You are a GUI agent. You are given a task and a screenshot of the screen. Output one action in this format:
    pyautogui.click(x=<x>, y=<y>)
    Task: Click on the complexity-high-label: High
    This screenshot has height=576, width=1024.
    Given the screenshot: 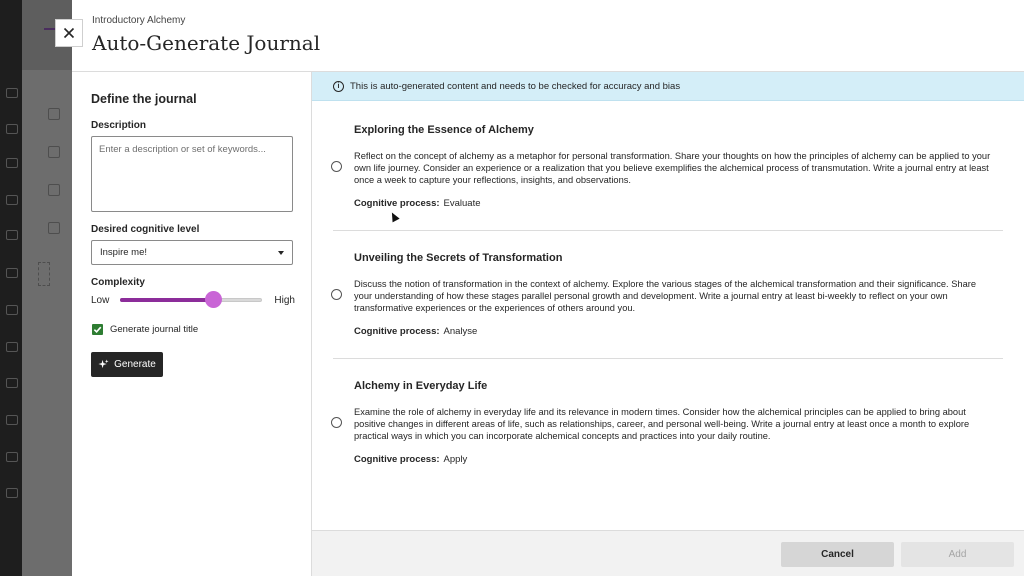 What is the action you would take?
    pyautogui.click(x=284, y=300)
    